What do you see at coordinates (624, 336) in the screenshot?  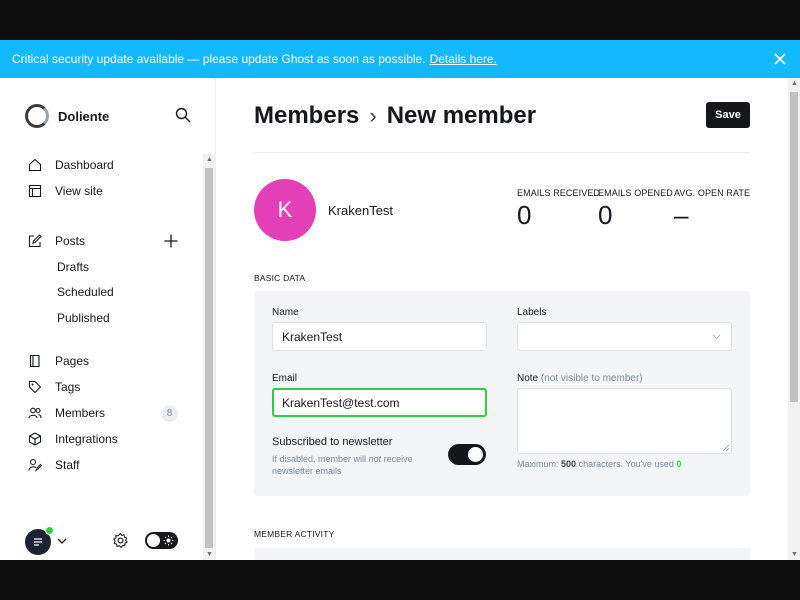 I see `labels-select` at bounding box center [624, 336].